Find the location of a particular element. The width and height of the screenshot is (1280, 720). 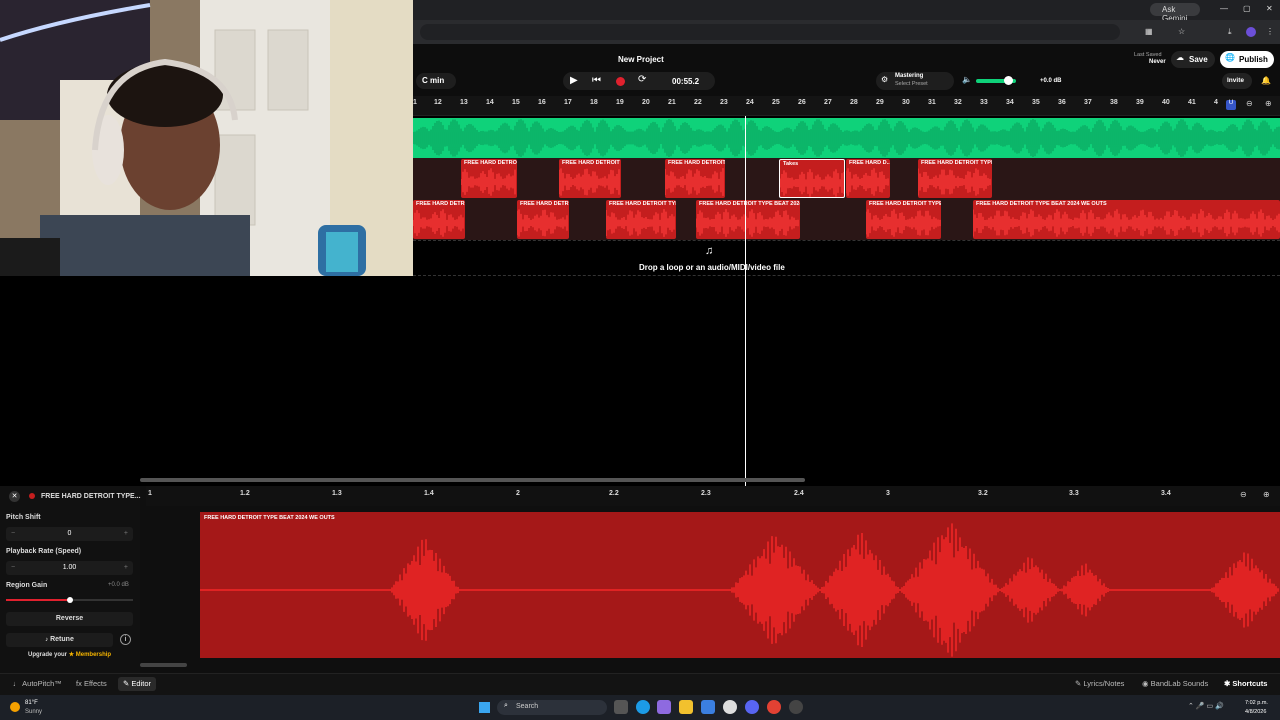

discord-icon is located at coordinates (752, 707).